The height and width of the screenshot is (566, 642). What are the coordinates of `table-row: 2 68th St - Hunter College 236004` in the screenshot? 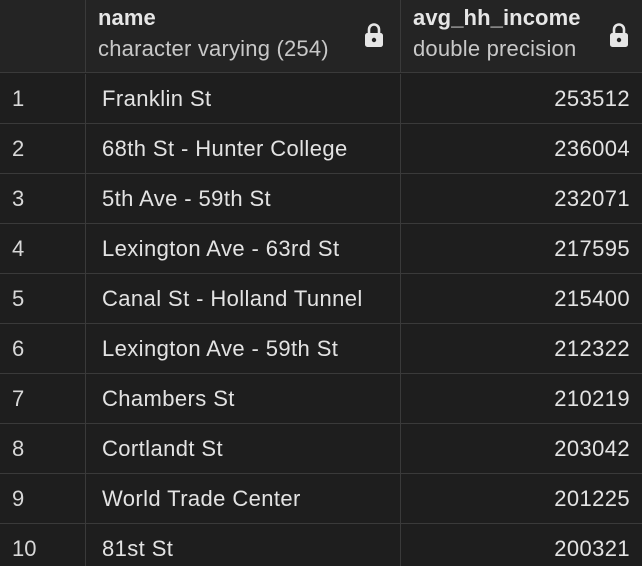 It's located at (321, 149).